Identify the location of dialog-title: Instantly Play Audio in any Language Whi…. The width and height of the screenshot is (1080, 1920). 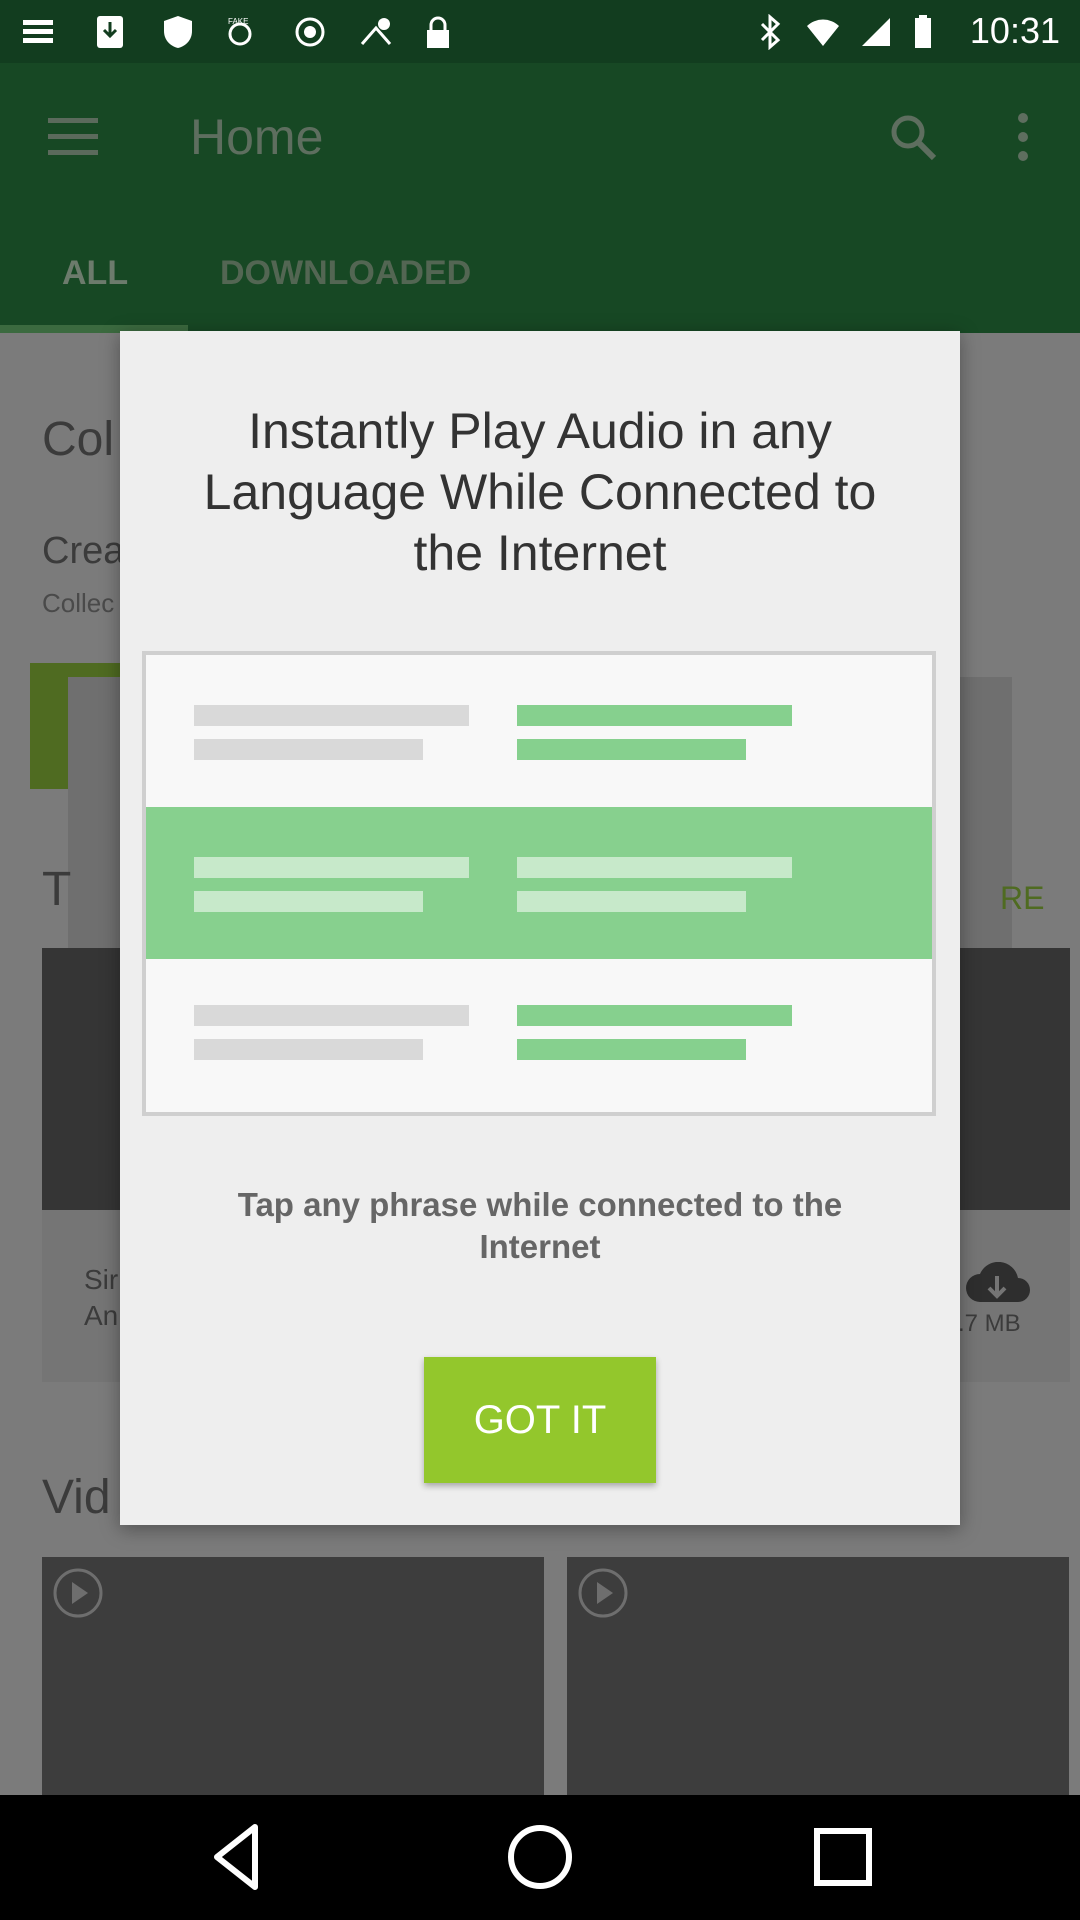
(540, 492).